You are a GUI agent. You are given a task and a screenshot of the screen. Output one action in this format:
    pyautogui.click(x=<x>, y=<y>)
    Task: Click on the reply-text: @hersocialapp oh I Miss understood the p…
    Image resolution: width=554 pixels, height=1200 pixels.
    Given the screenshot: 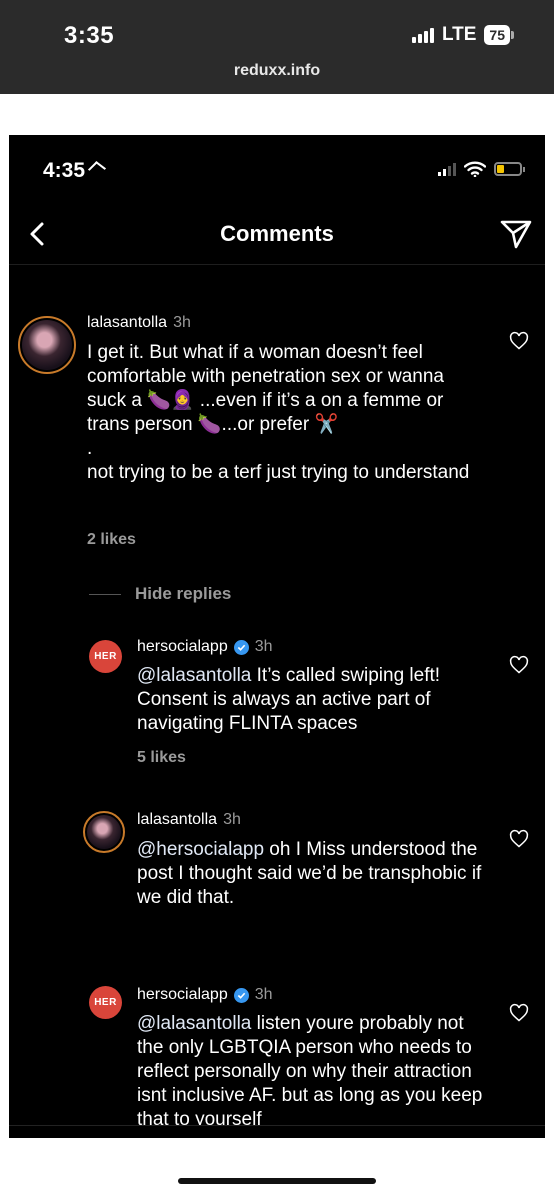 What is the action you would take?
    pyautogui.click(x=312, y=874)
    